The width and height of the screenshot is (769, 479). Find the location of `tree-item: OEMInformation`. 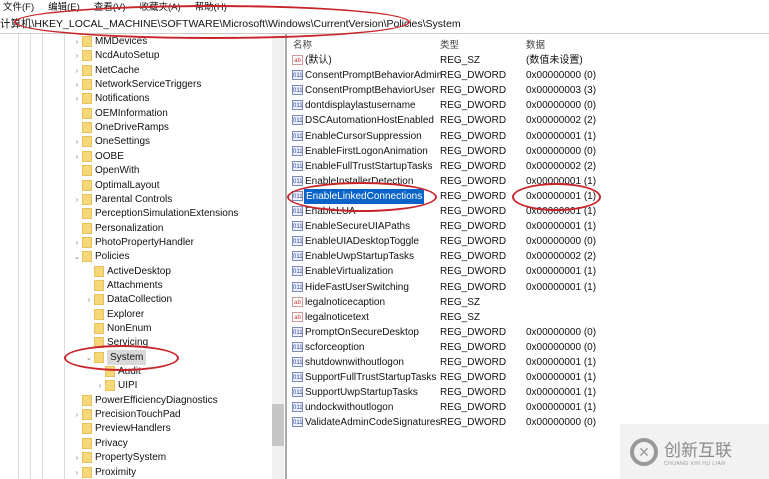

tree-item: OEMInformation is located at coordinates (120, 113).